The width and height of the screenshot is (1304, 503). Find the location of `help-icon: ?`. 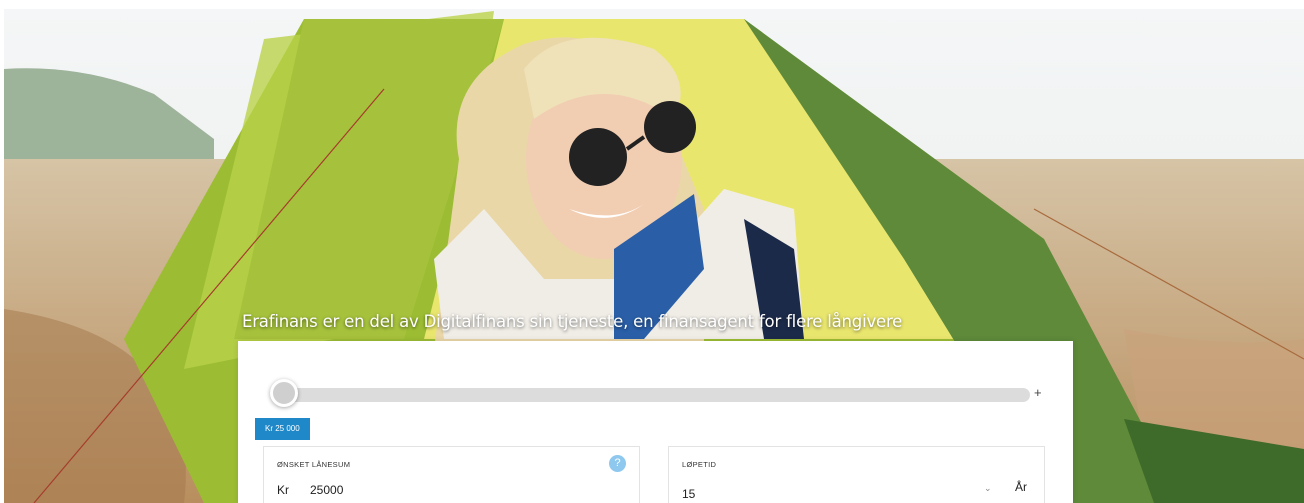

help-icon: ? is located at coordinates (617, 463).